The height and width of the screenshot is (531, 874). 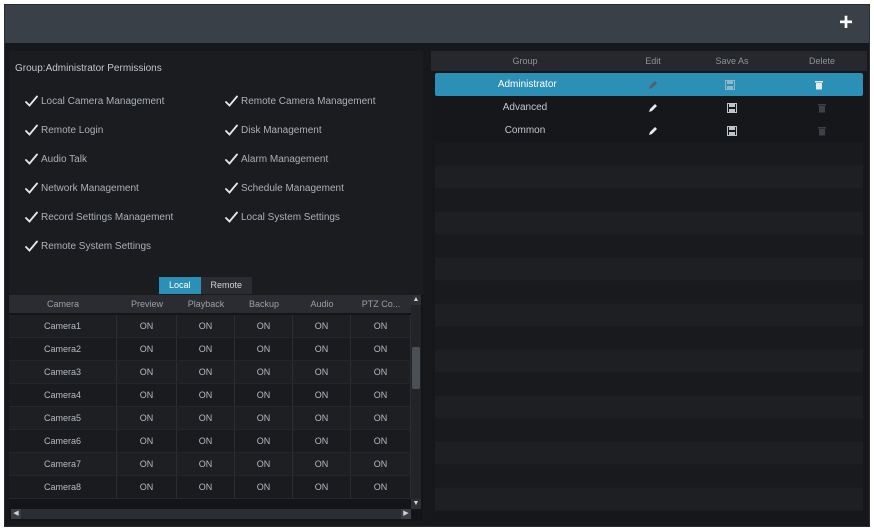 What do you see at coordinates (56, 159) in the screenshot?
I see `permission-item: Audio Talk` at bounding box center [56, 159].